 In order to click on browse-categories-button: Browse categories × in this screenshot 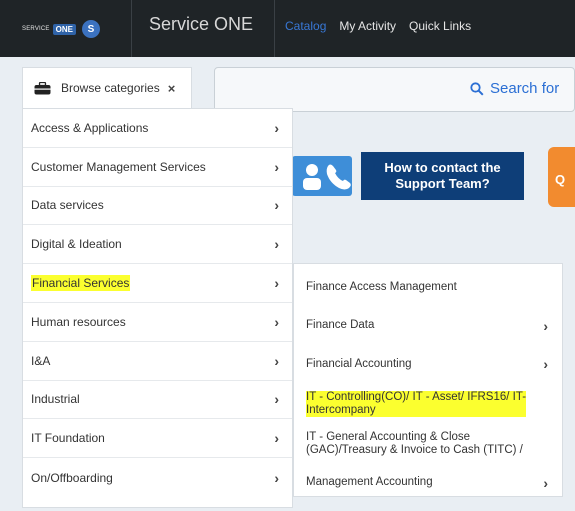, I will do `click(107, 87)`.